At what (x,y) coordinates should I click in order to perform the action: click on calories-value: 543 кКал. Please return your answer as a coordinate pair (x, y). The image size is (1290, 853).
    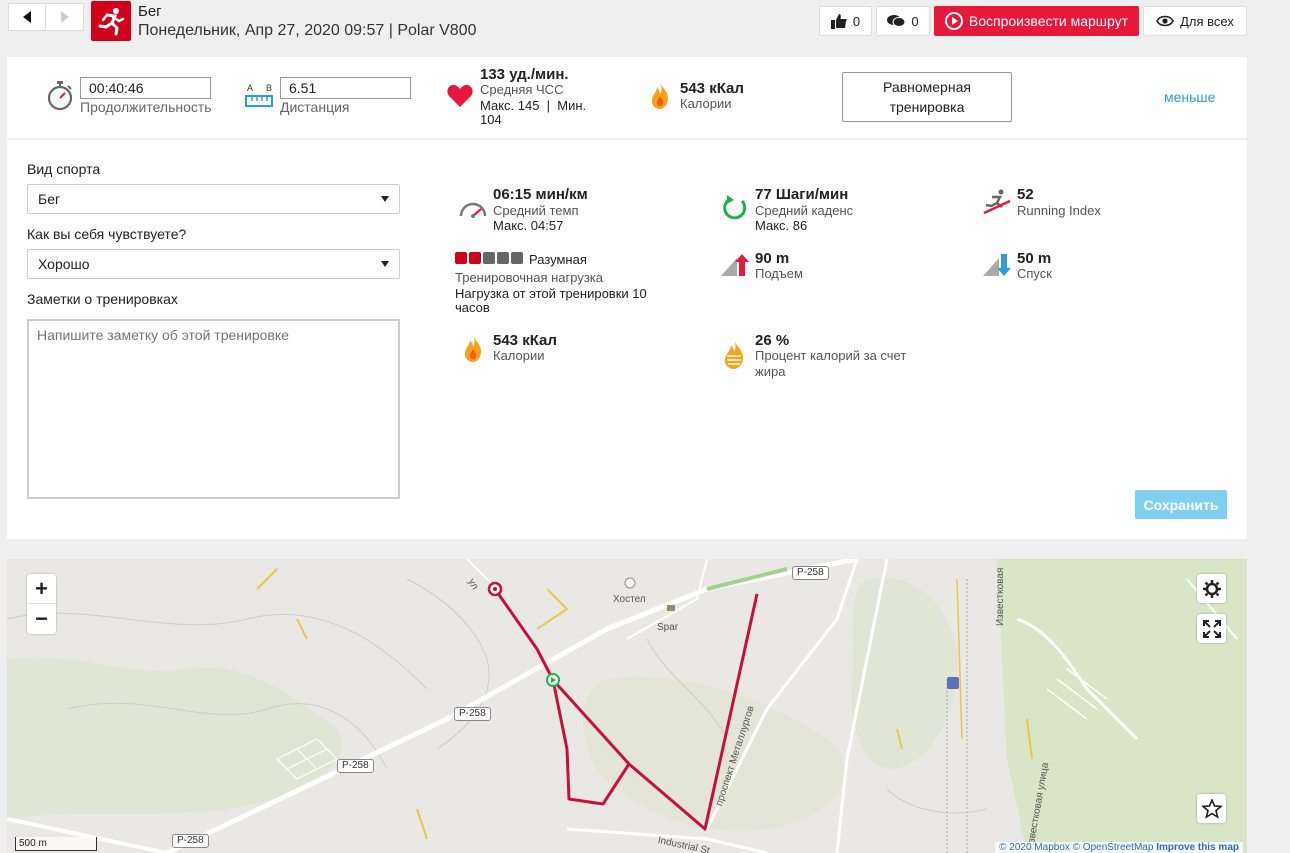
    Looking at the image, I should click on (525, 340).